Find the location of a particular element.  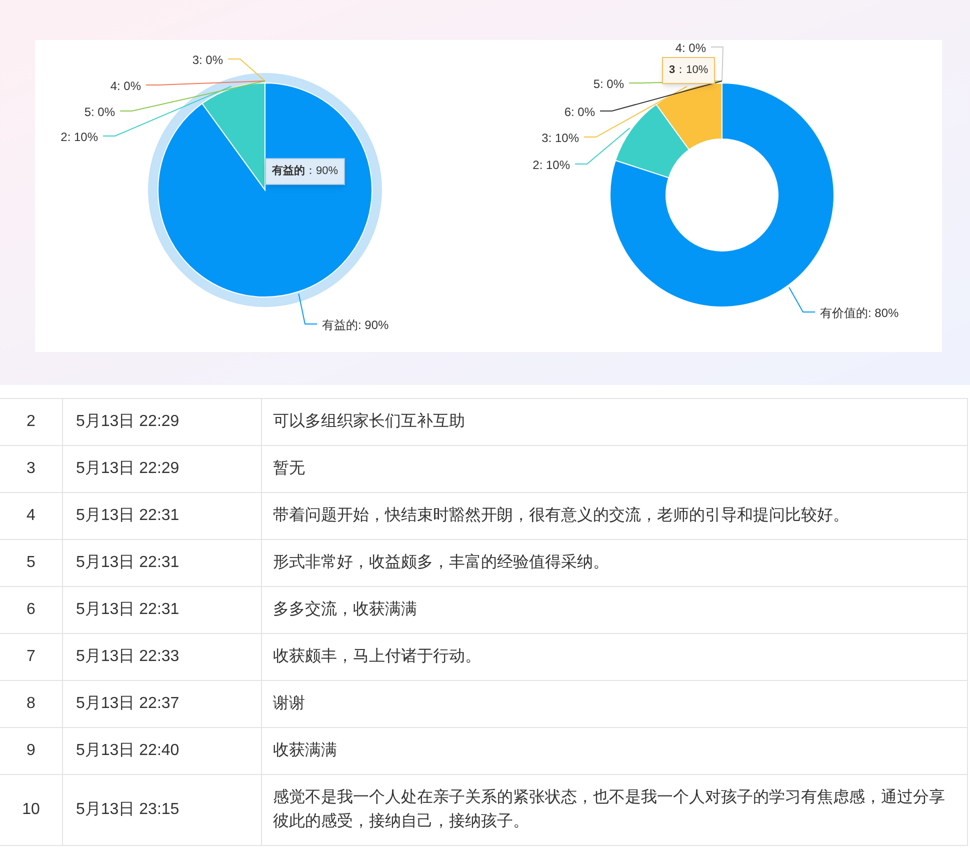

table-cell: 5月13日 23:15 is located at coordinates (162, 810).